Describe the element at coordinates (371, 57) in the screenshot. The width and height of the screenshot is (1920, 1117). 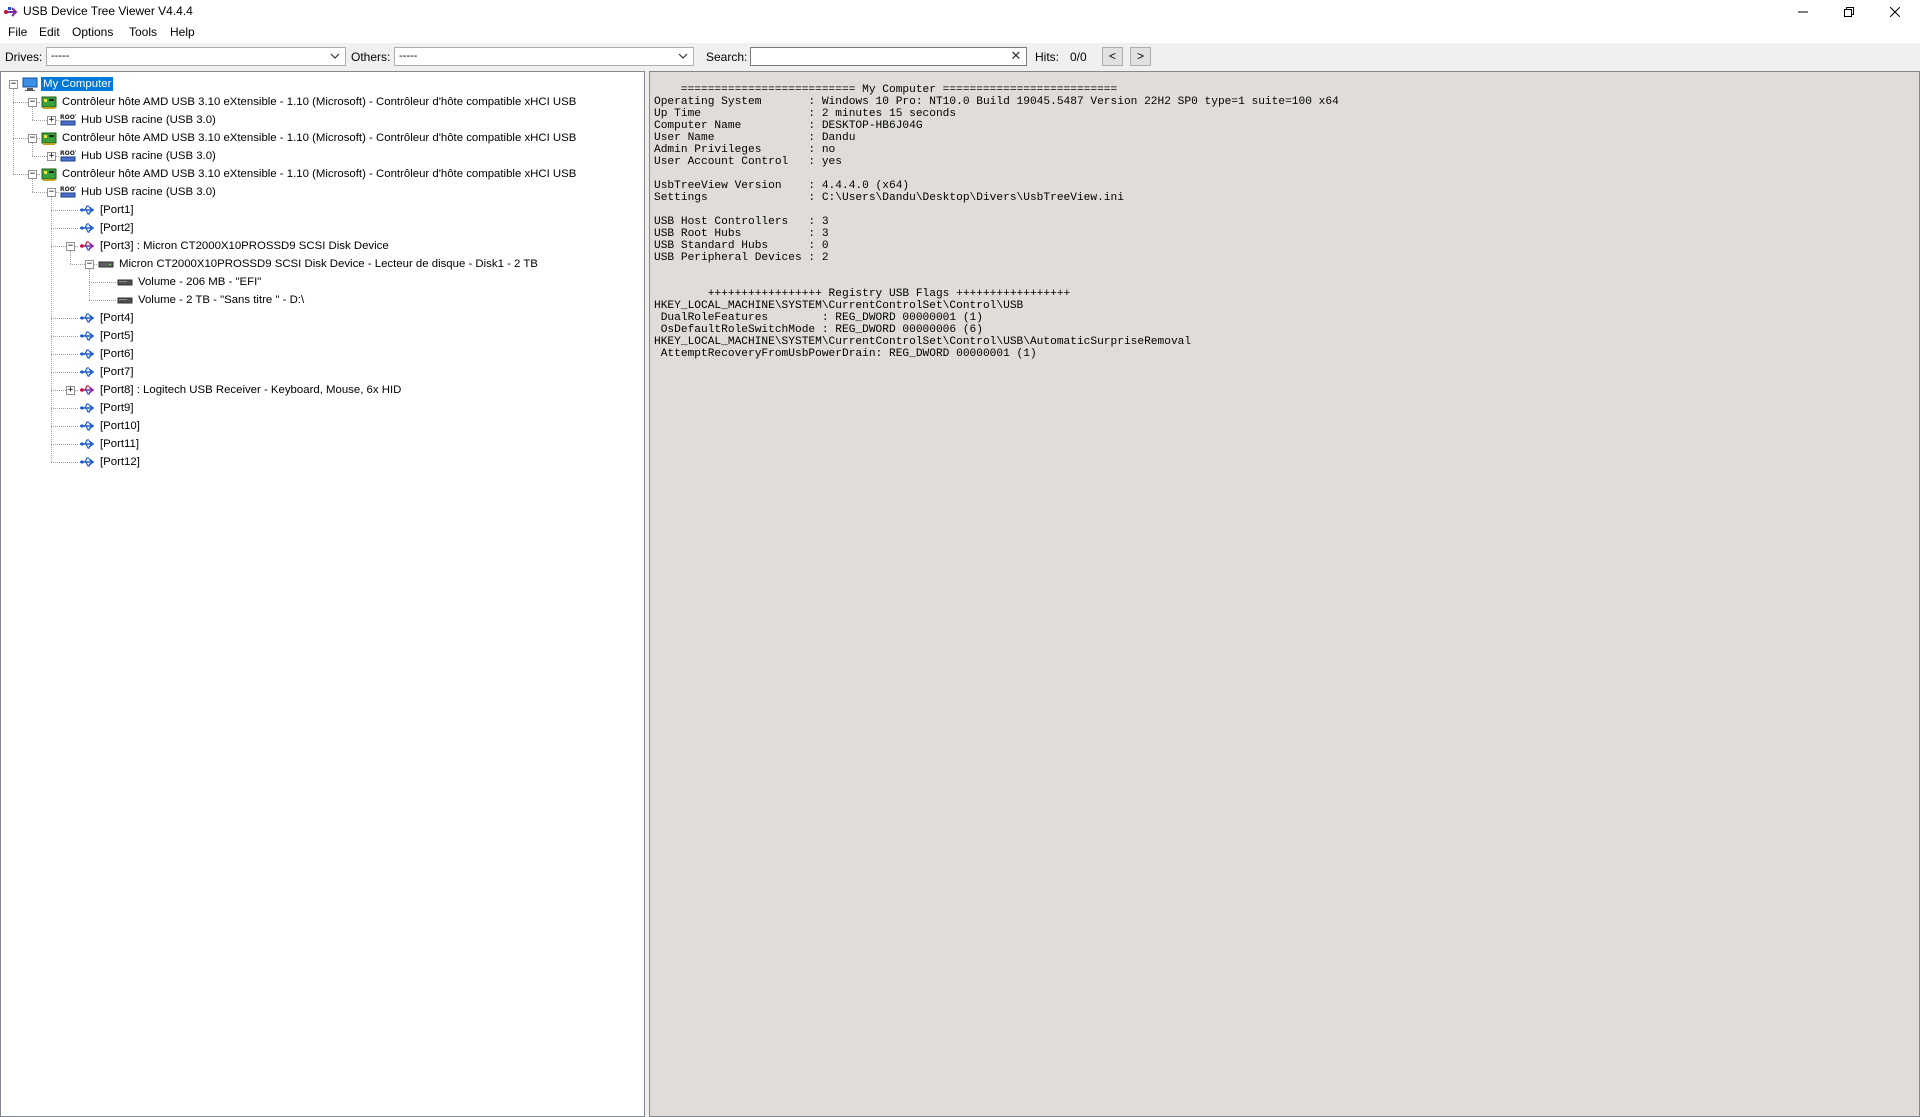
I see `others-label: Others:` at that location.